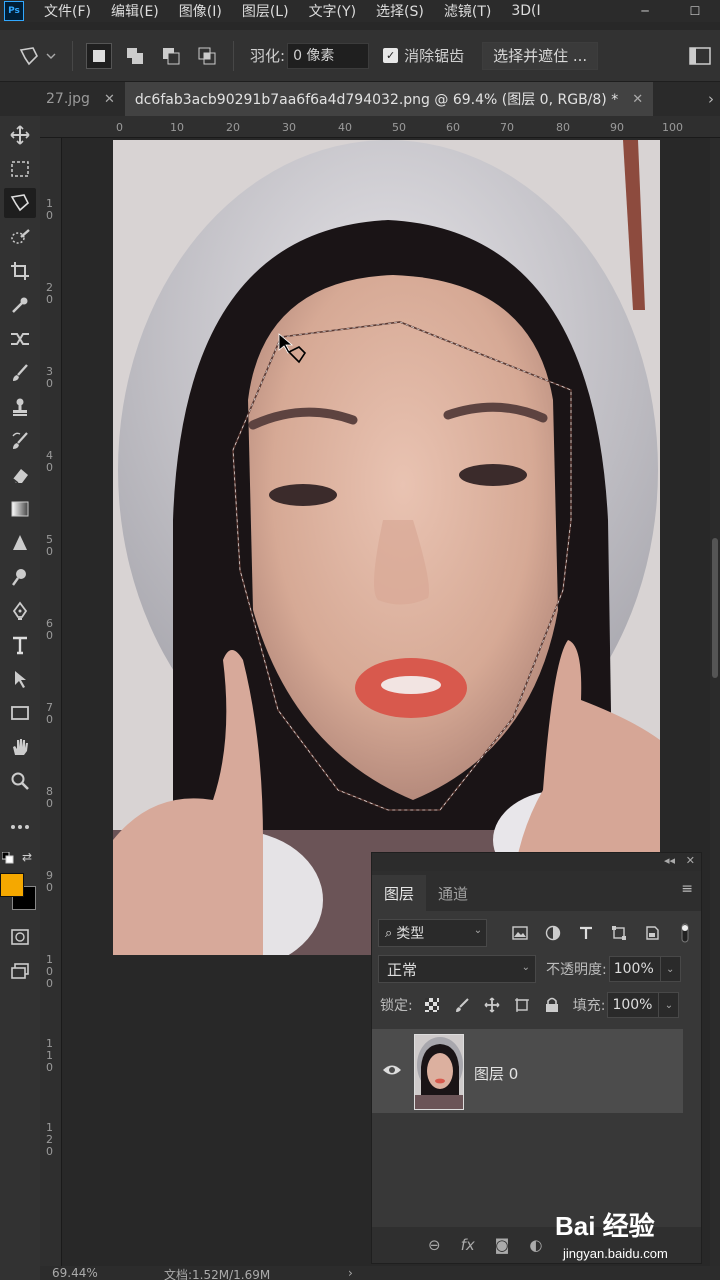 Image resolution: width=720 pixels, height=1280 pixels. What do you see at coordinates (20, 237) in the screenshot?
I see `quick-select-tool-icon` at bounding box center [20, 237].